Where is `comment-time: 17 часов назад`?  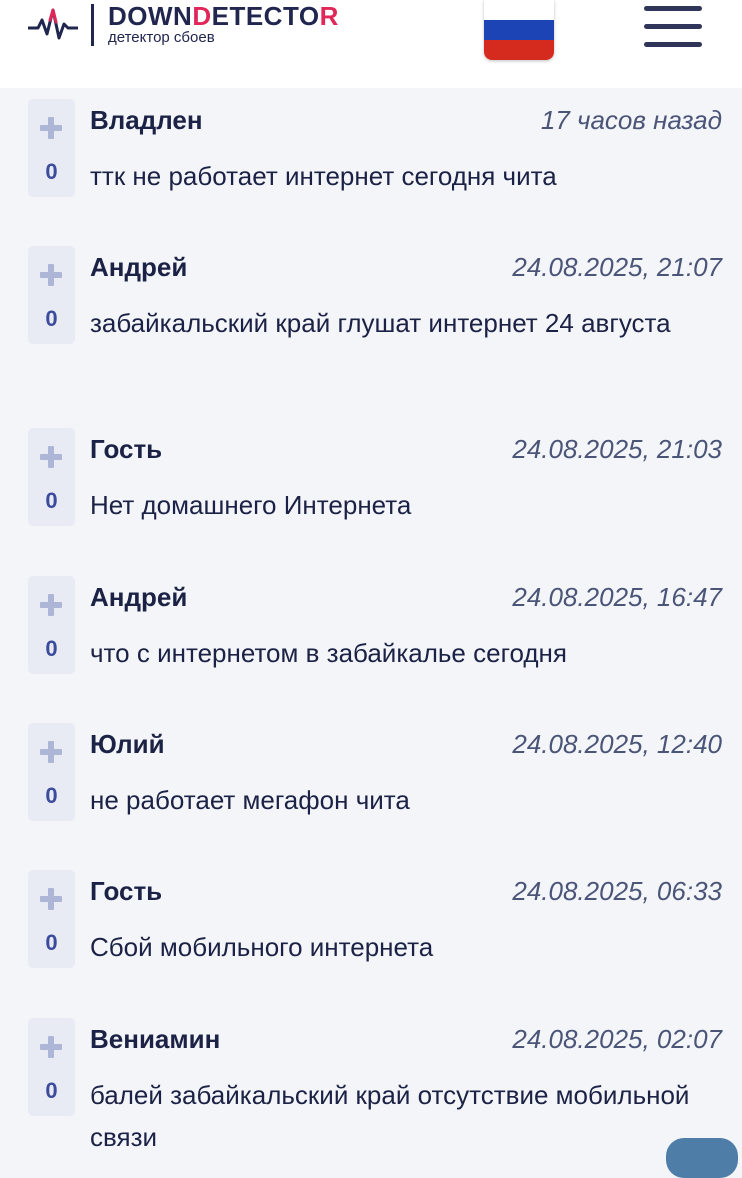 comment-time: 17 часов назад is located at coordinates (631, 120).